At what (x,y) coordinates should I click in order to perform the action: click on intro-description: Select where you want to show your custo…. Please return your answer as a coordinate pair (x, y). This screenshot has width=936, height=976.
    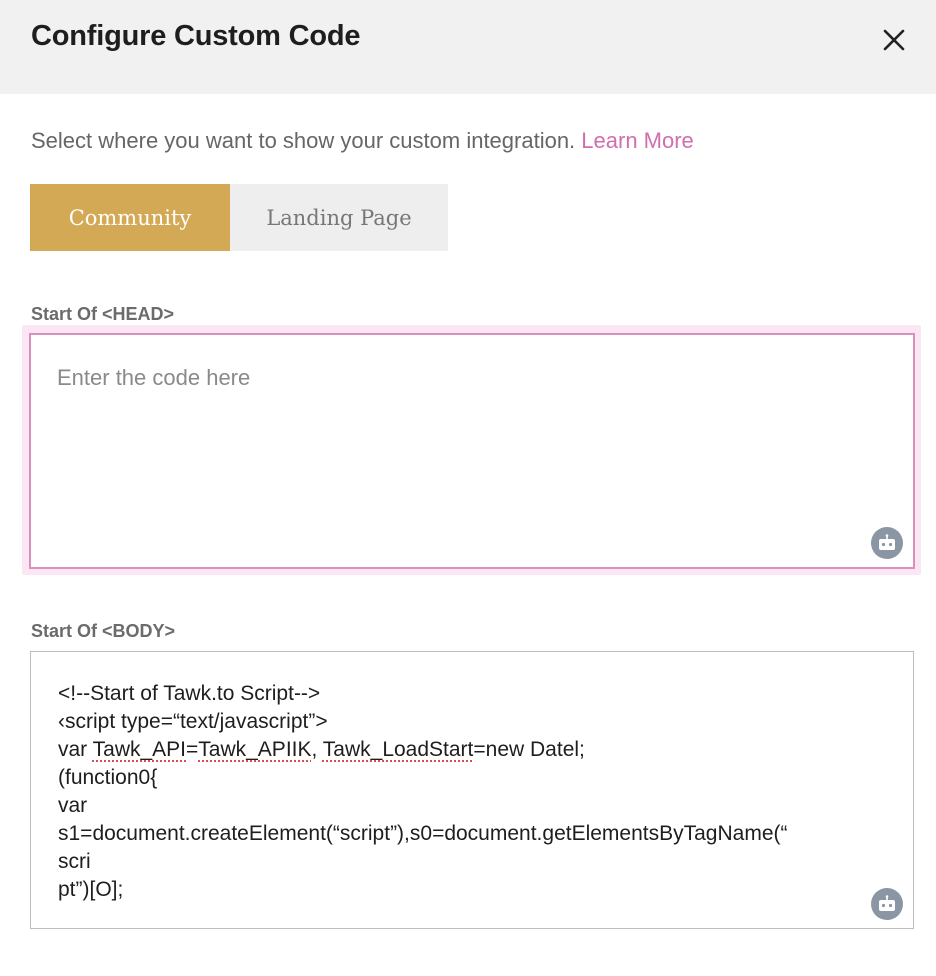
    Looking at the image, I should click on (306, 140).